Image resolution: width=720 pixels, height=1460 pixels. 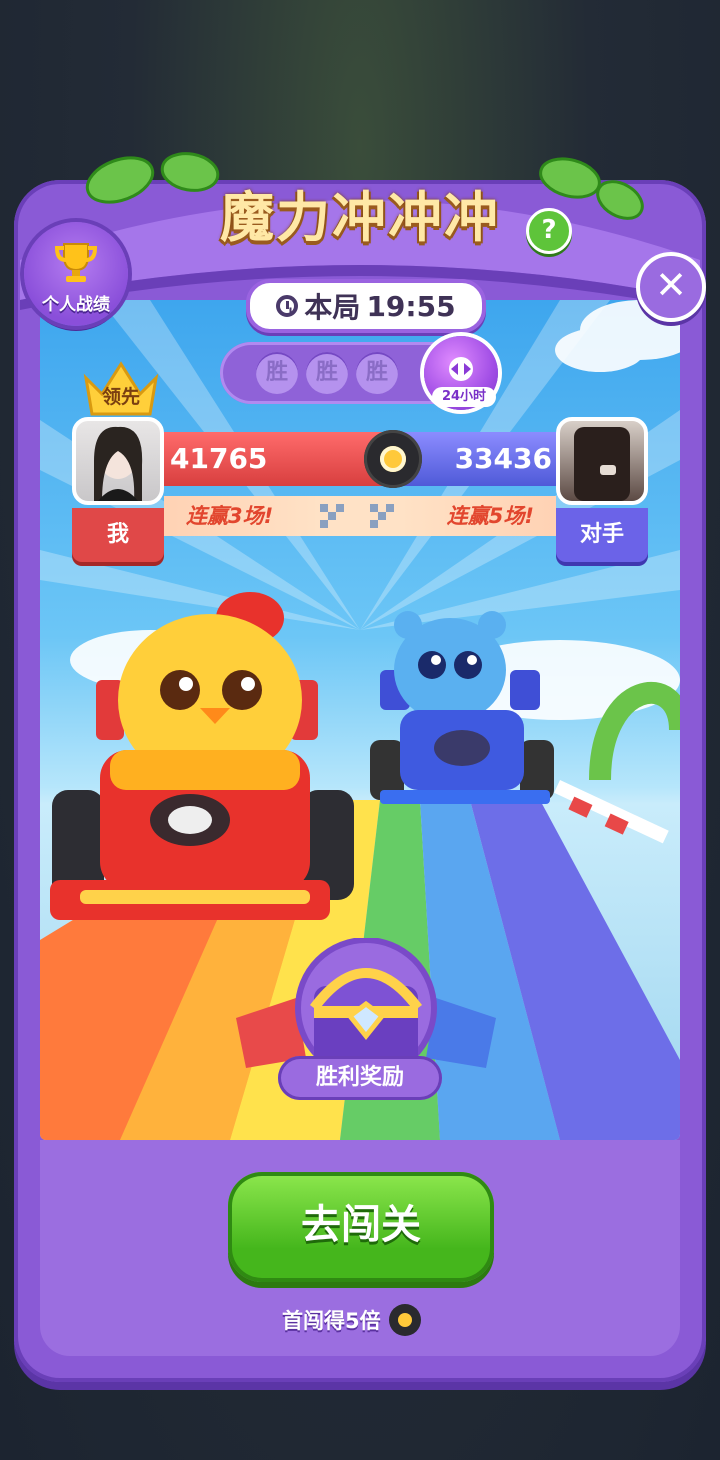 What do you see at coordinates (357, 516) in the screenshot?
I see `checkered-flag-icon` at bounding box center [357, 516].